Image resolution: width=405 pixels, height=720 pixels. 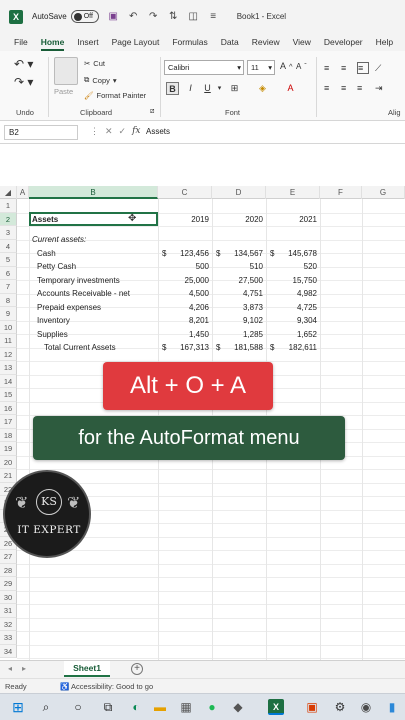 I want to click on column-header-b: B, so click(x=93, y=192).